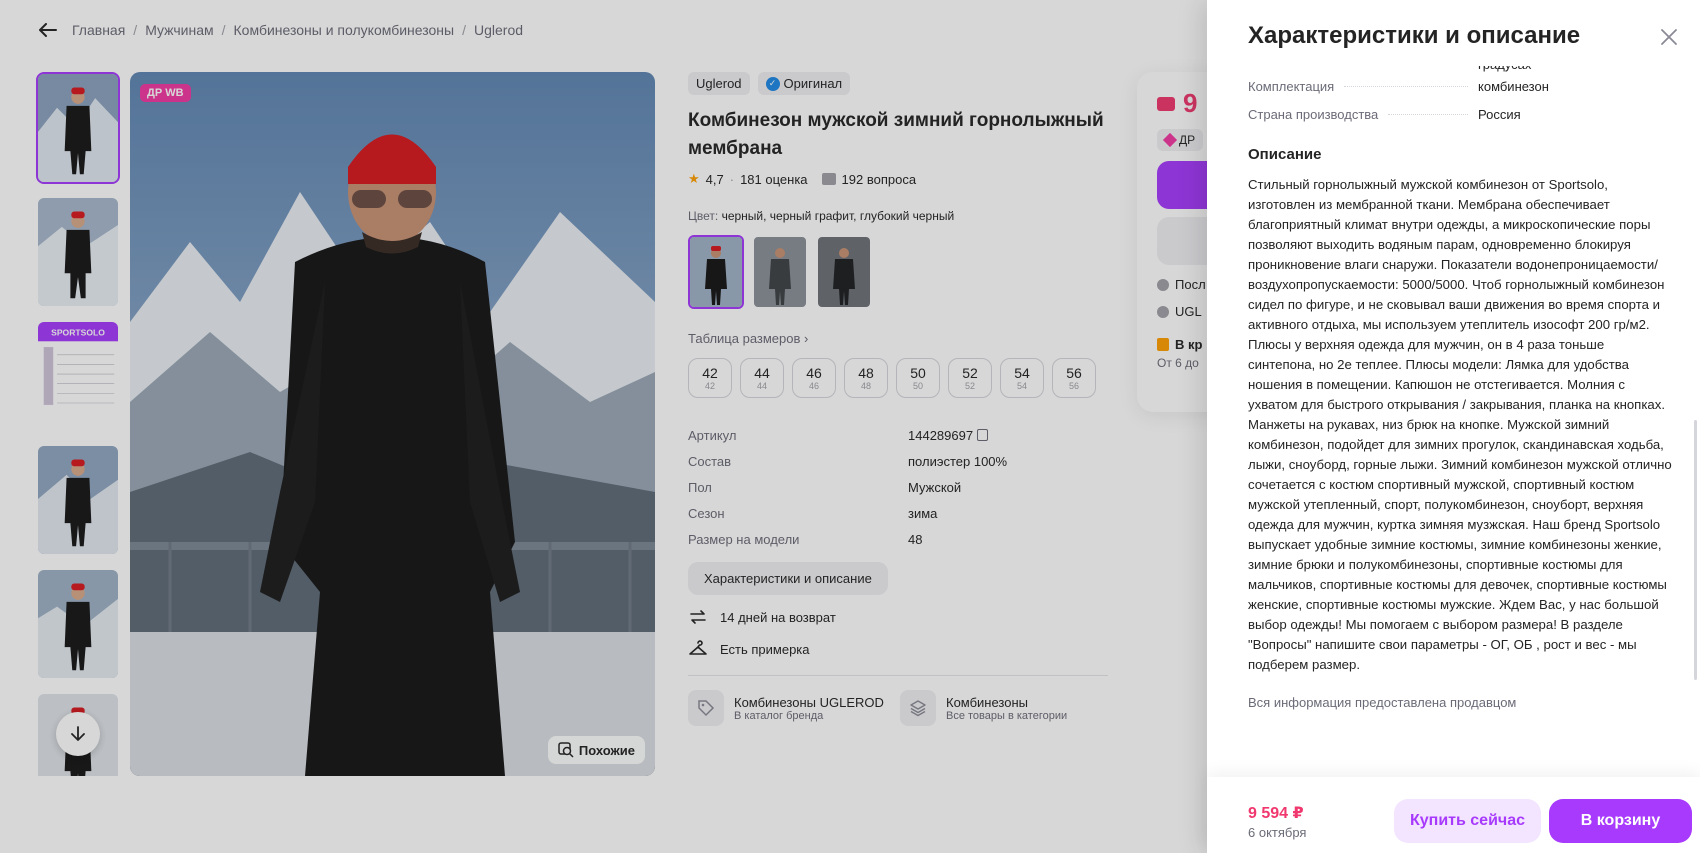 The height and width of the screenshot is (853, 1700). I want to click on close-button, so click(1669, 37).